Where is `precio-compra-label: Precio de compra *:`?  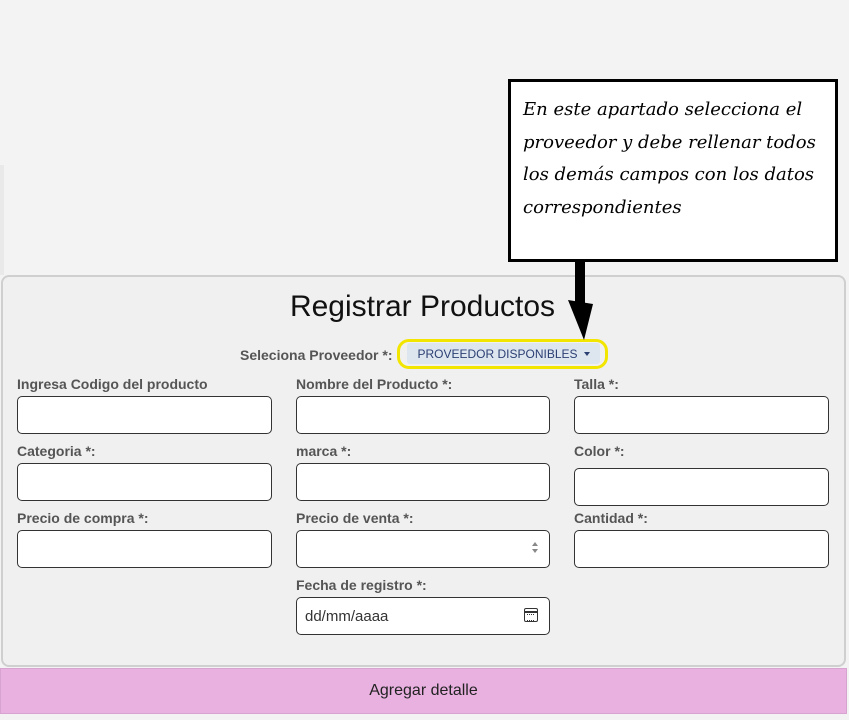
precio-compra-label: Precio de compra *: is located at coordinates (83, 518).